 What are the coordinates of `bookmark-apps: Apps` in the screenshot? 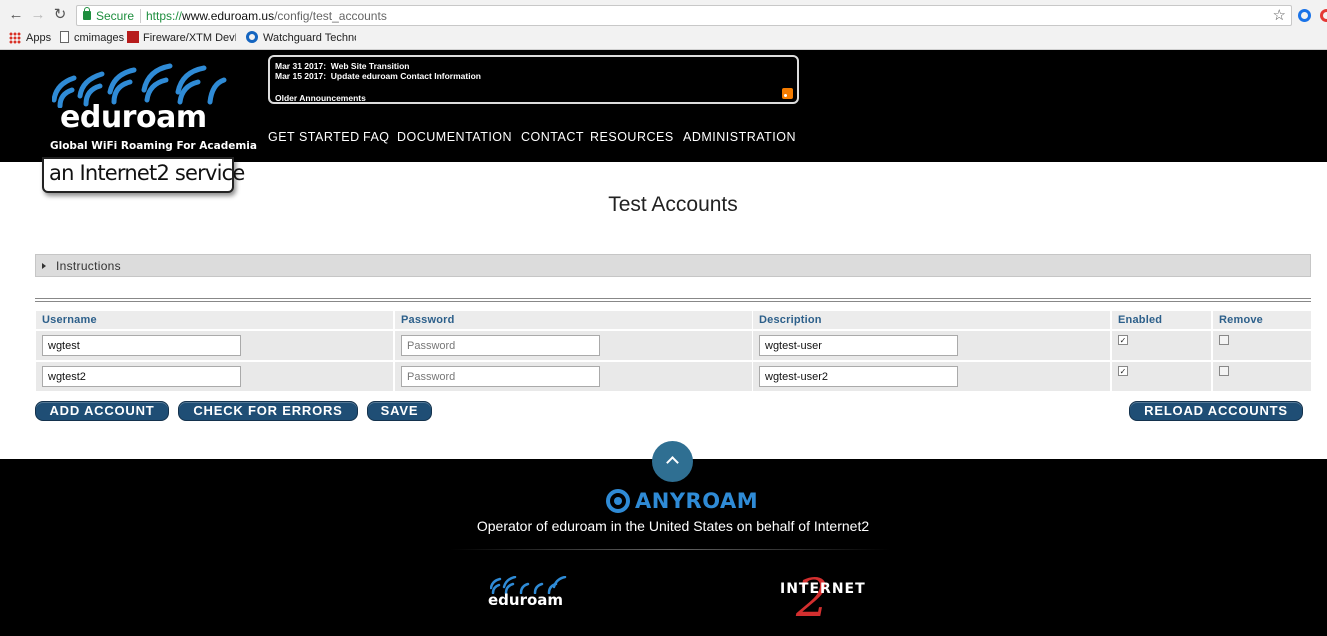 It's located at (38, 38).